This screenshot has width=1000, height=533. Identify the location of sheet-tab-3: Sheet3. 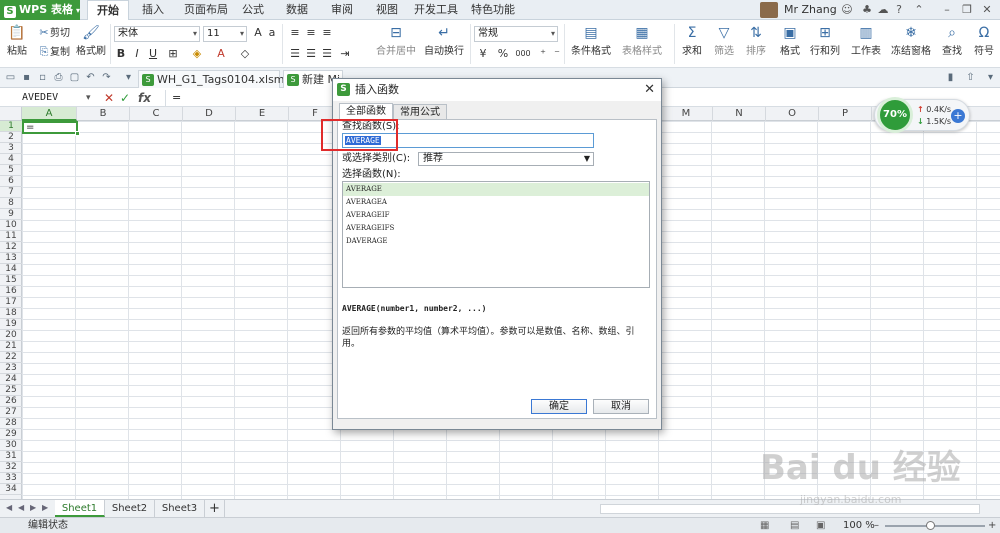
(180, 508).